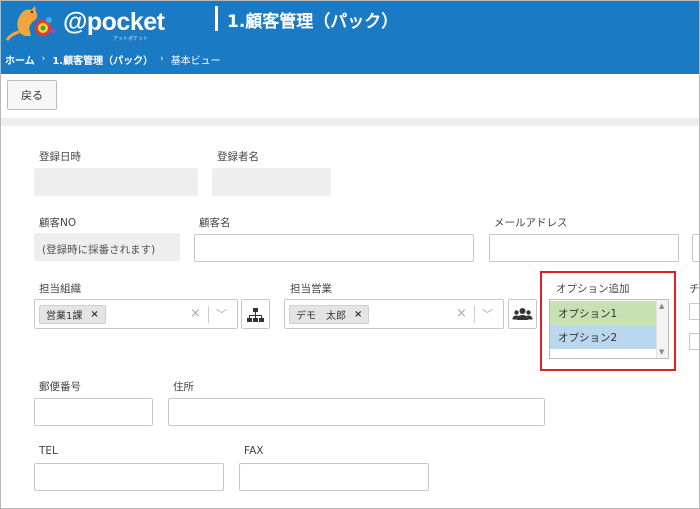  Describe the element at coordinates (136, 314) in the screenshot. I see `org-select: 営業1課 × × ﹀` at that location.